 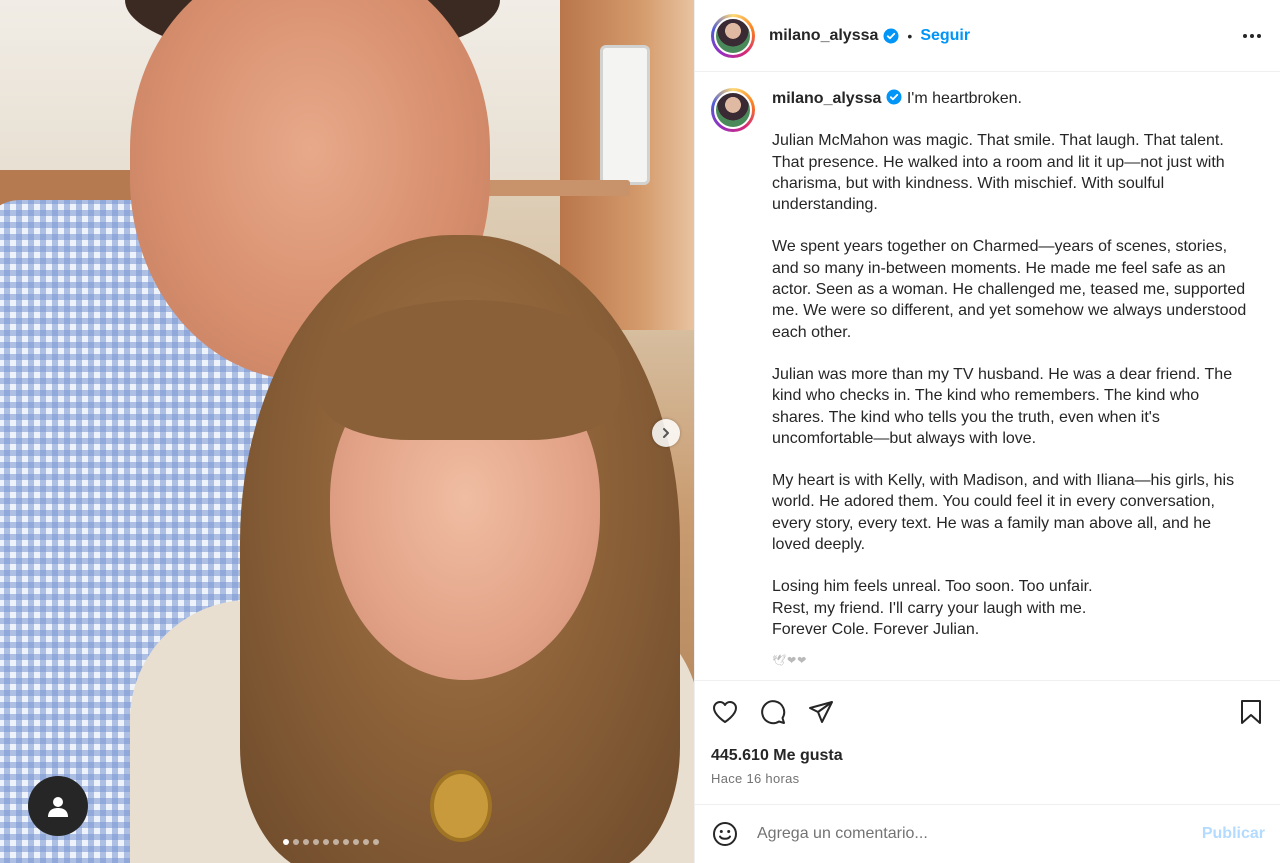 What do you see at coordinates (823, 36) in the screenshot?
I see `author-username: milano_alyssa` at bounding box center [823, 36].